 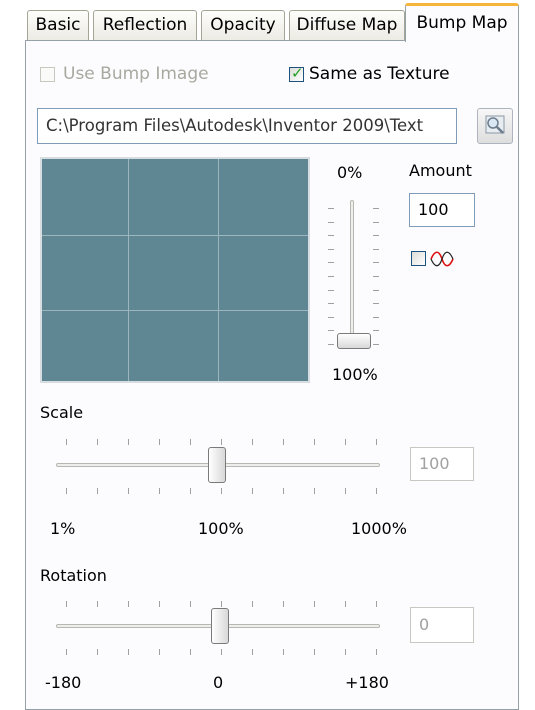 I want to click on tab-bump-map: Bump Map, so click(x=462, y=22).